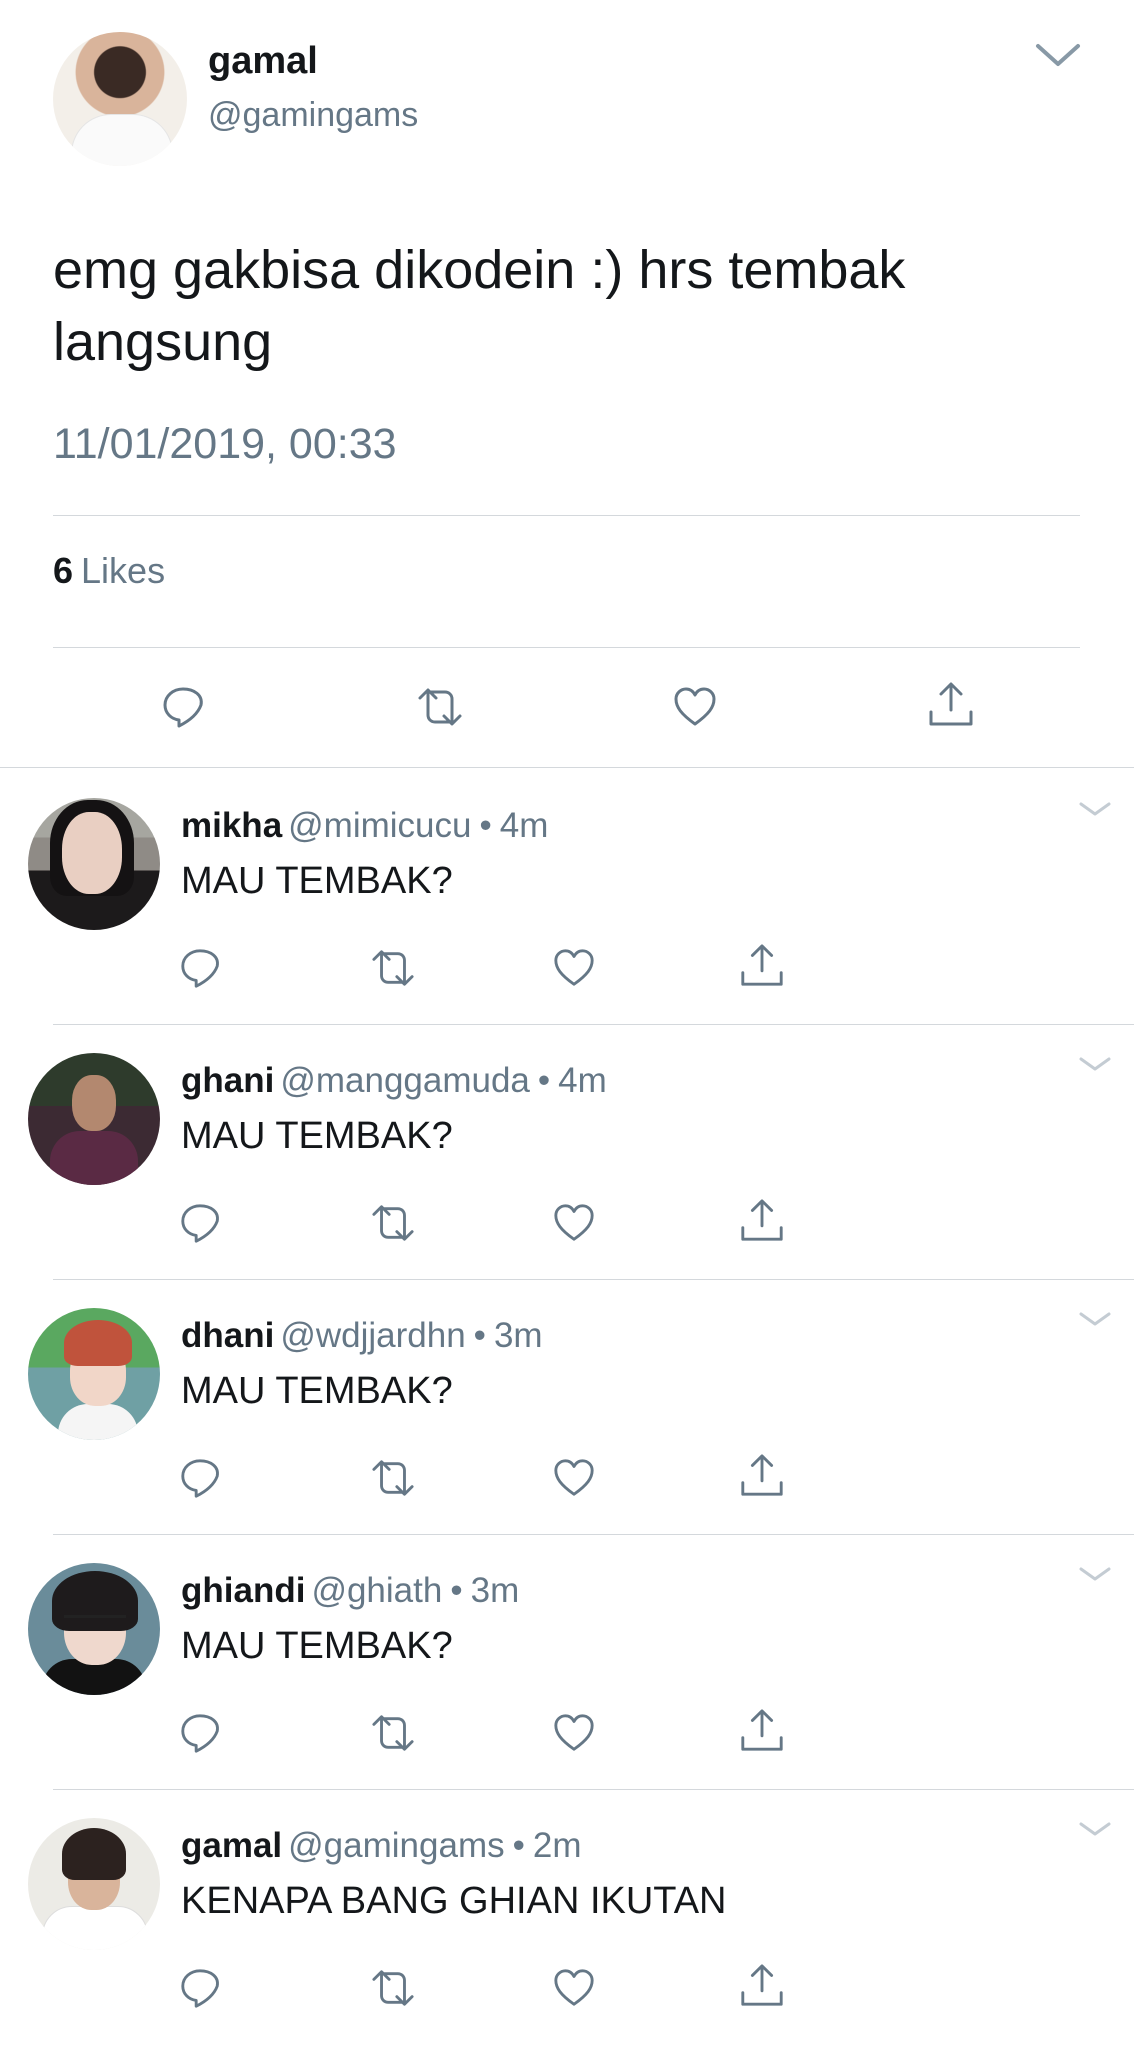 The image size is (1134, 2048). Describe the element at coordinates (63, 570) in the screenshot. I see `likes-number: 6` at that location.